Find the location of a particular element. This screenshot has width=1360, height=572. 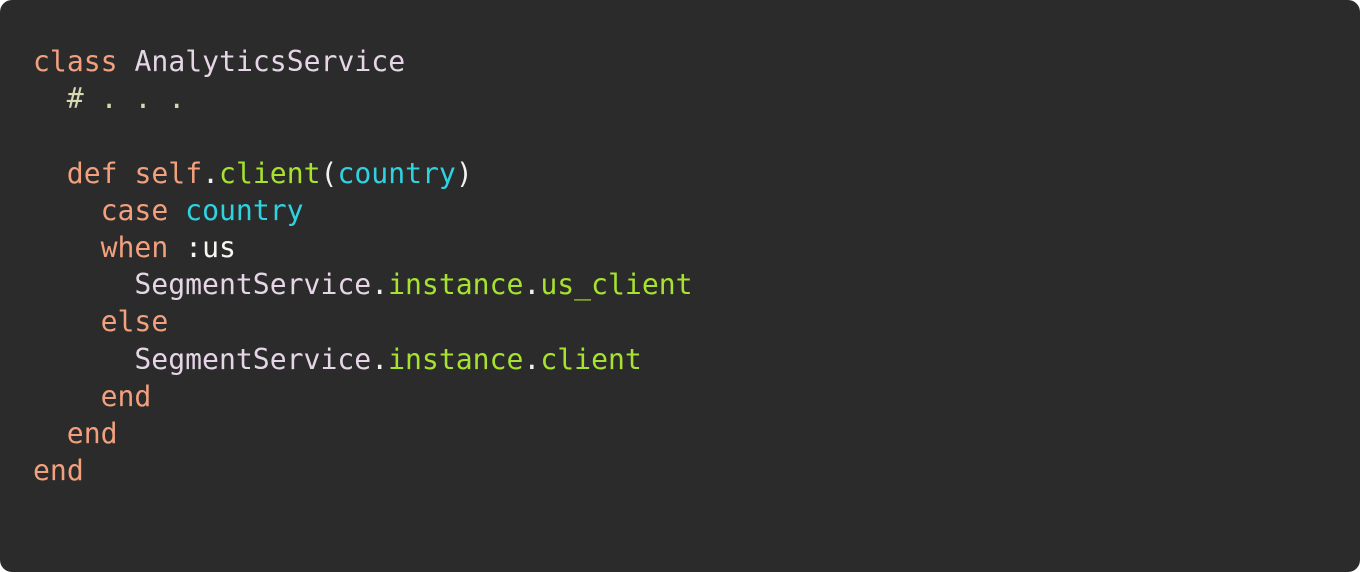

code-comment: # . . . is located at coordinates (126, 99).